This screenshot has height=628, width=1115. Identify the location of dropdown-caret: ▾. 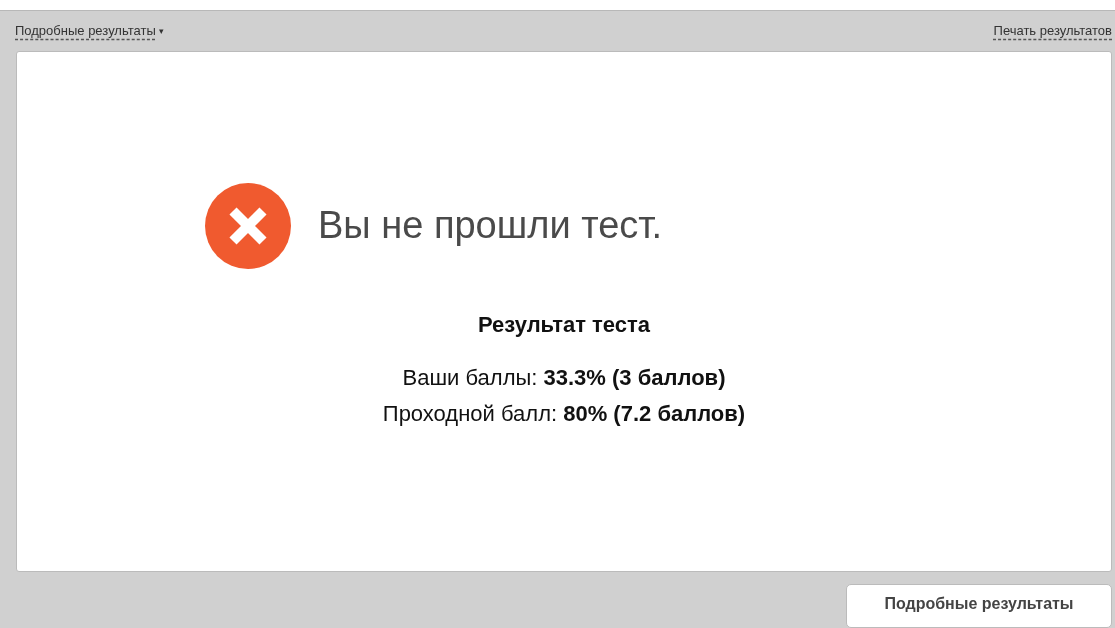
(161, 30).